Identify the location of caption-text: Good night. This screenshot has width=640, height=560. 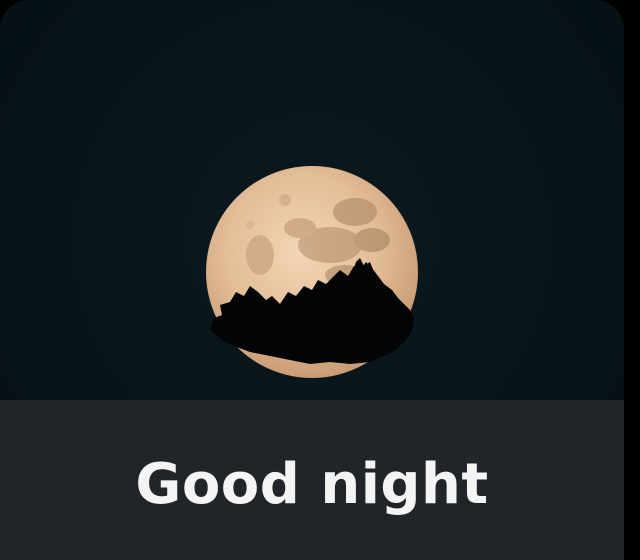
(312, 484).